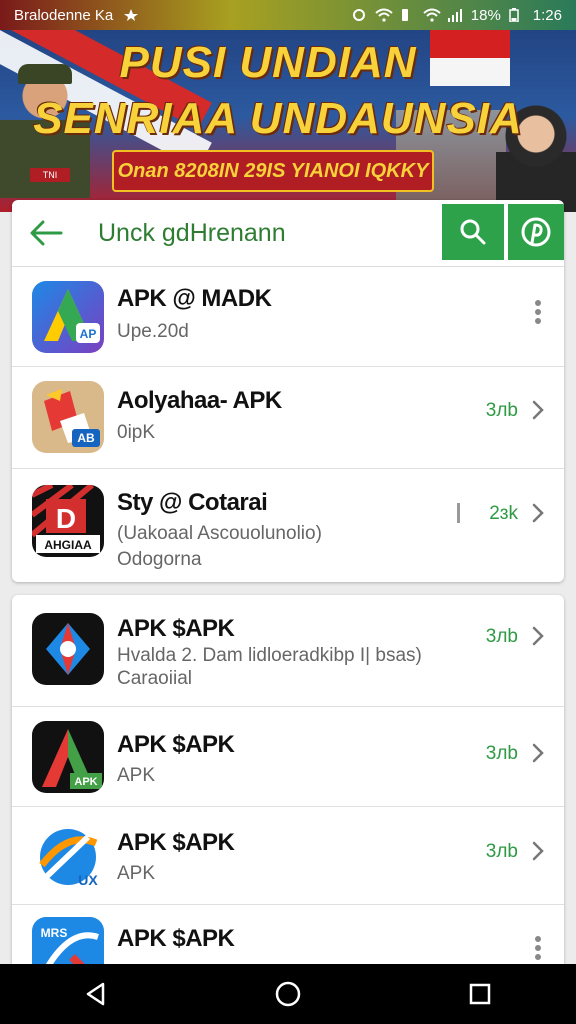 This screenshot has width=576, height=1024. I want to click on banner-subtitle: Onan 8208IN 29IS YIANOI IQKKY, so click(273, 171).